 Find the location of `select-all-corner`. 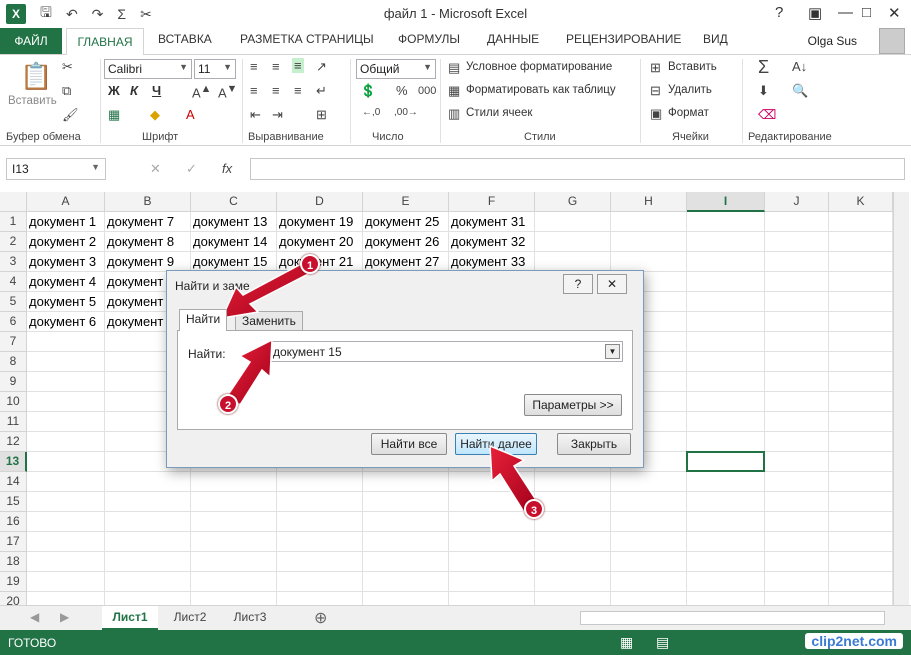

select-all-corner is located at coordinates (13, 202).